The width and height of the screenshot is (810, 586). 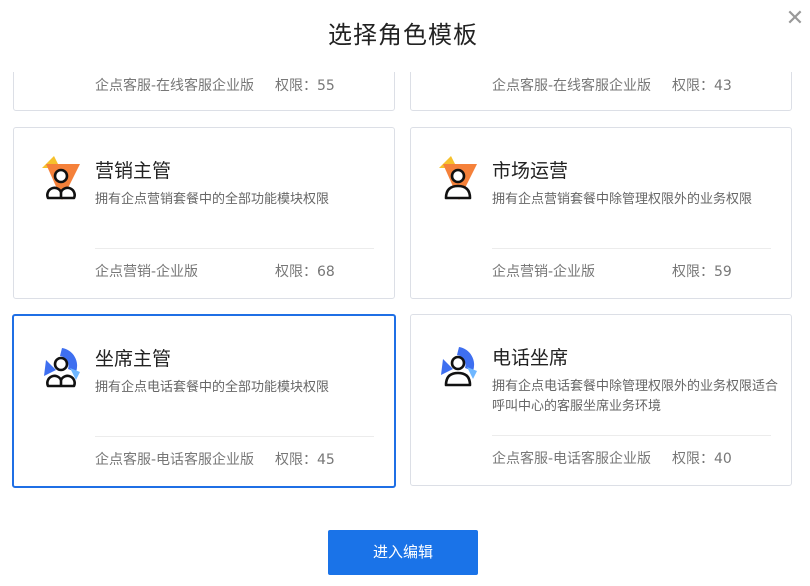 I want to click on role-card-marketing-manager: 营销主管 拥有企点营销套餐中的全部功能模块权限 企点营销-企业版 权限：68, so click(x=204, y=213).